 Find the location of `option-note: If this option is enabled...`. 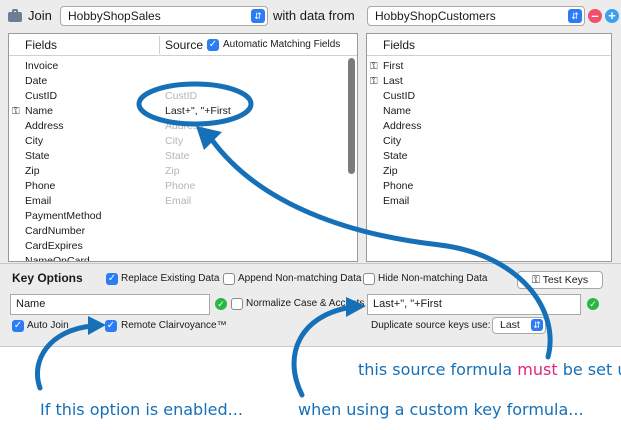

option-note: If this option is enabled... is located at coordinates (141, 409).